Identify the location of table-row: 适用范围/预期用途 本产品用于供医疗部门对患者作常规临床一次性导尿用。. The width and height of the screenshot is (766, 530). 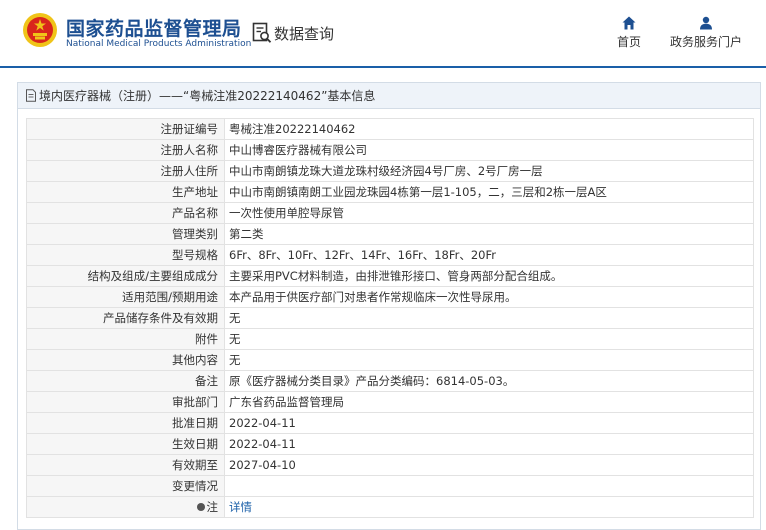
(390, 297).